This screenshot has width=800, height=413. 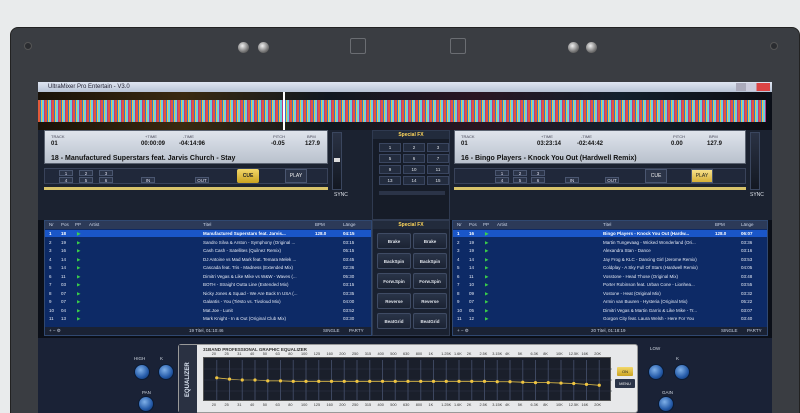 What do you see at coordinates (430, 321) in the screenshot?
I see `beatgrid-b-button: BeatGrid` at bounding box center [430, 321].